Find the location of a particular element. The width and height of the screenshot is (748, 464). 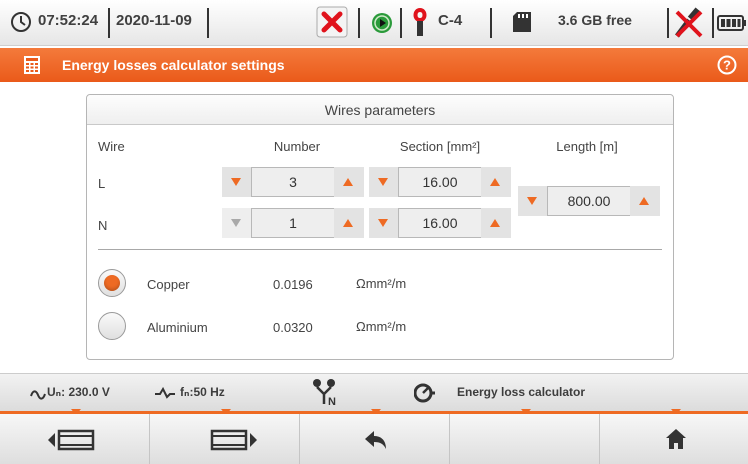

wire-label-n: N is located at coordinates (103, 225).